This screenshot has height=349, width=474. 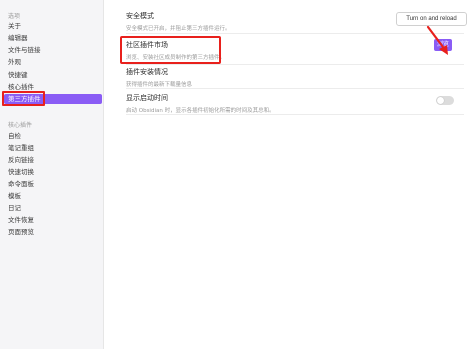 What do you see at coordinates (437, 40) in the screenshot?
I see `annotation-arrow-icon` at bounding box center [437, 40].